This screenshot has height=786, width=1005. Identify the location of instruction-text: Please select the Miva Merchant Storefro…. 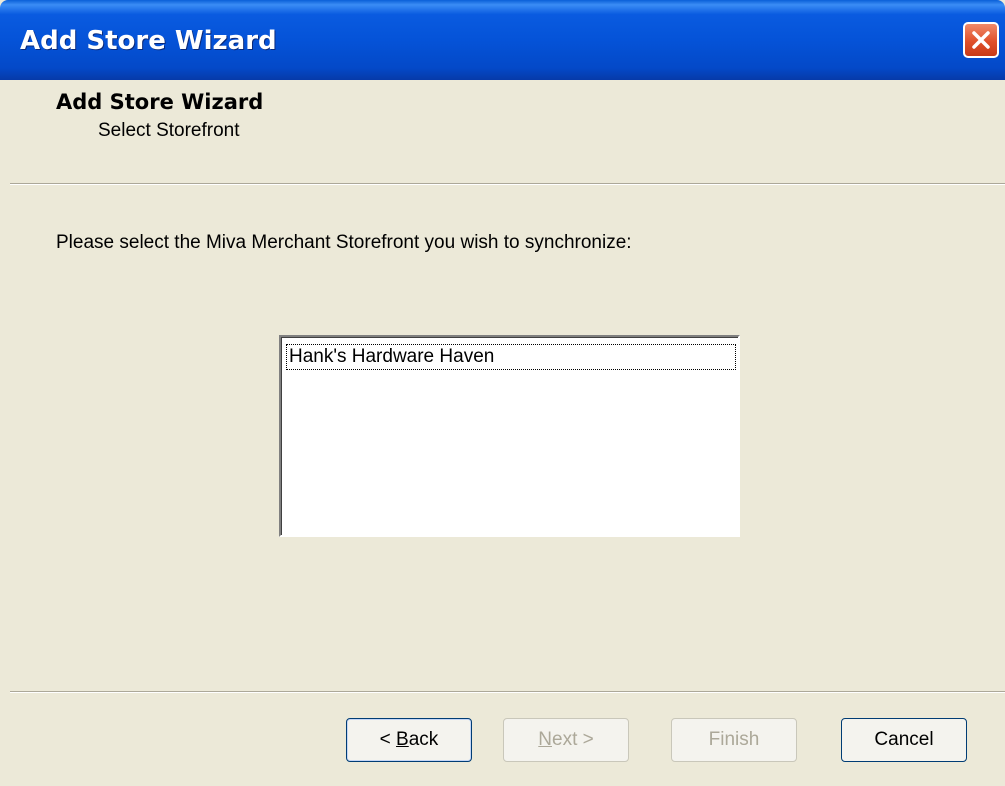
(344, 242).